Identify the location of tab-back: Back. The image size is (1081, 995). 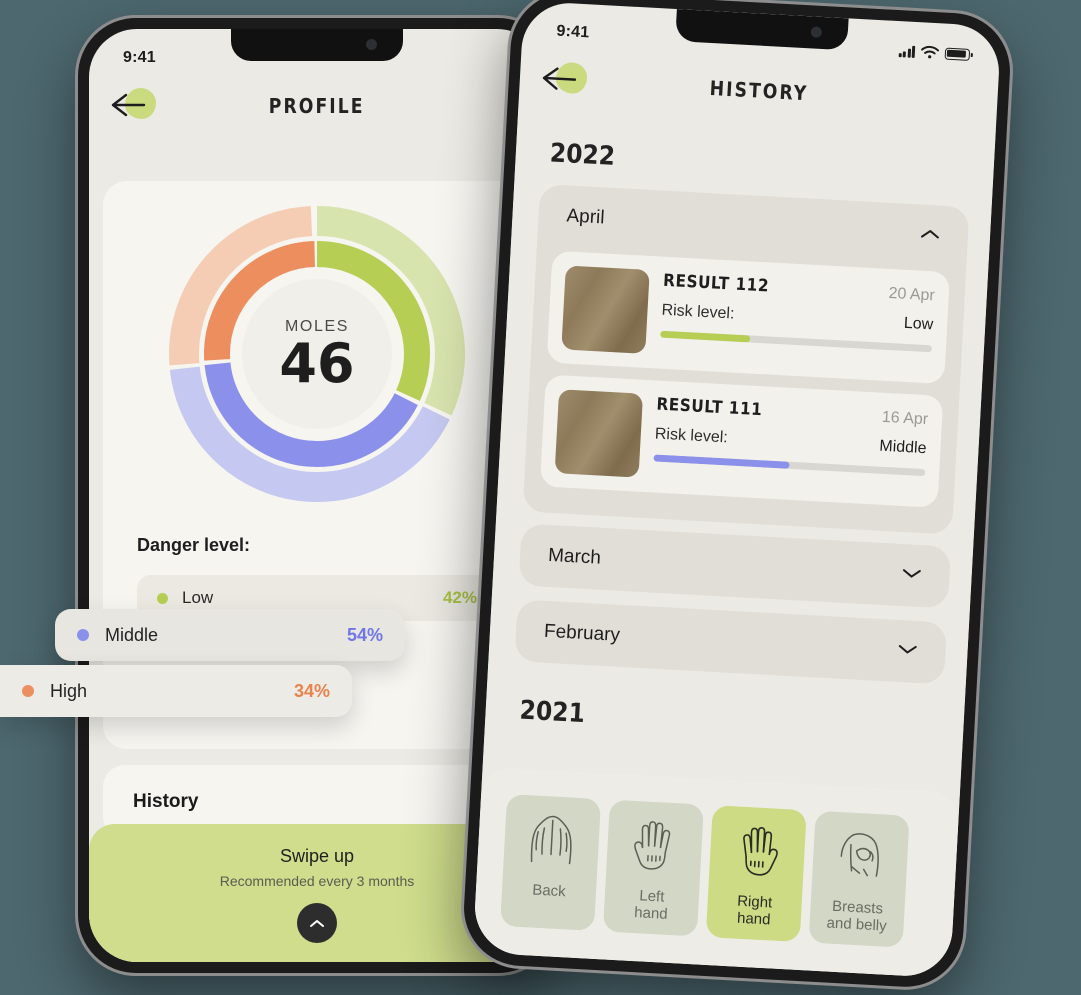
(551, 862).